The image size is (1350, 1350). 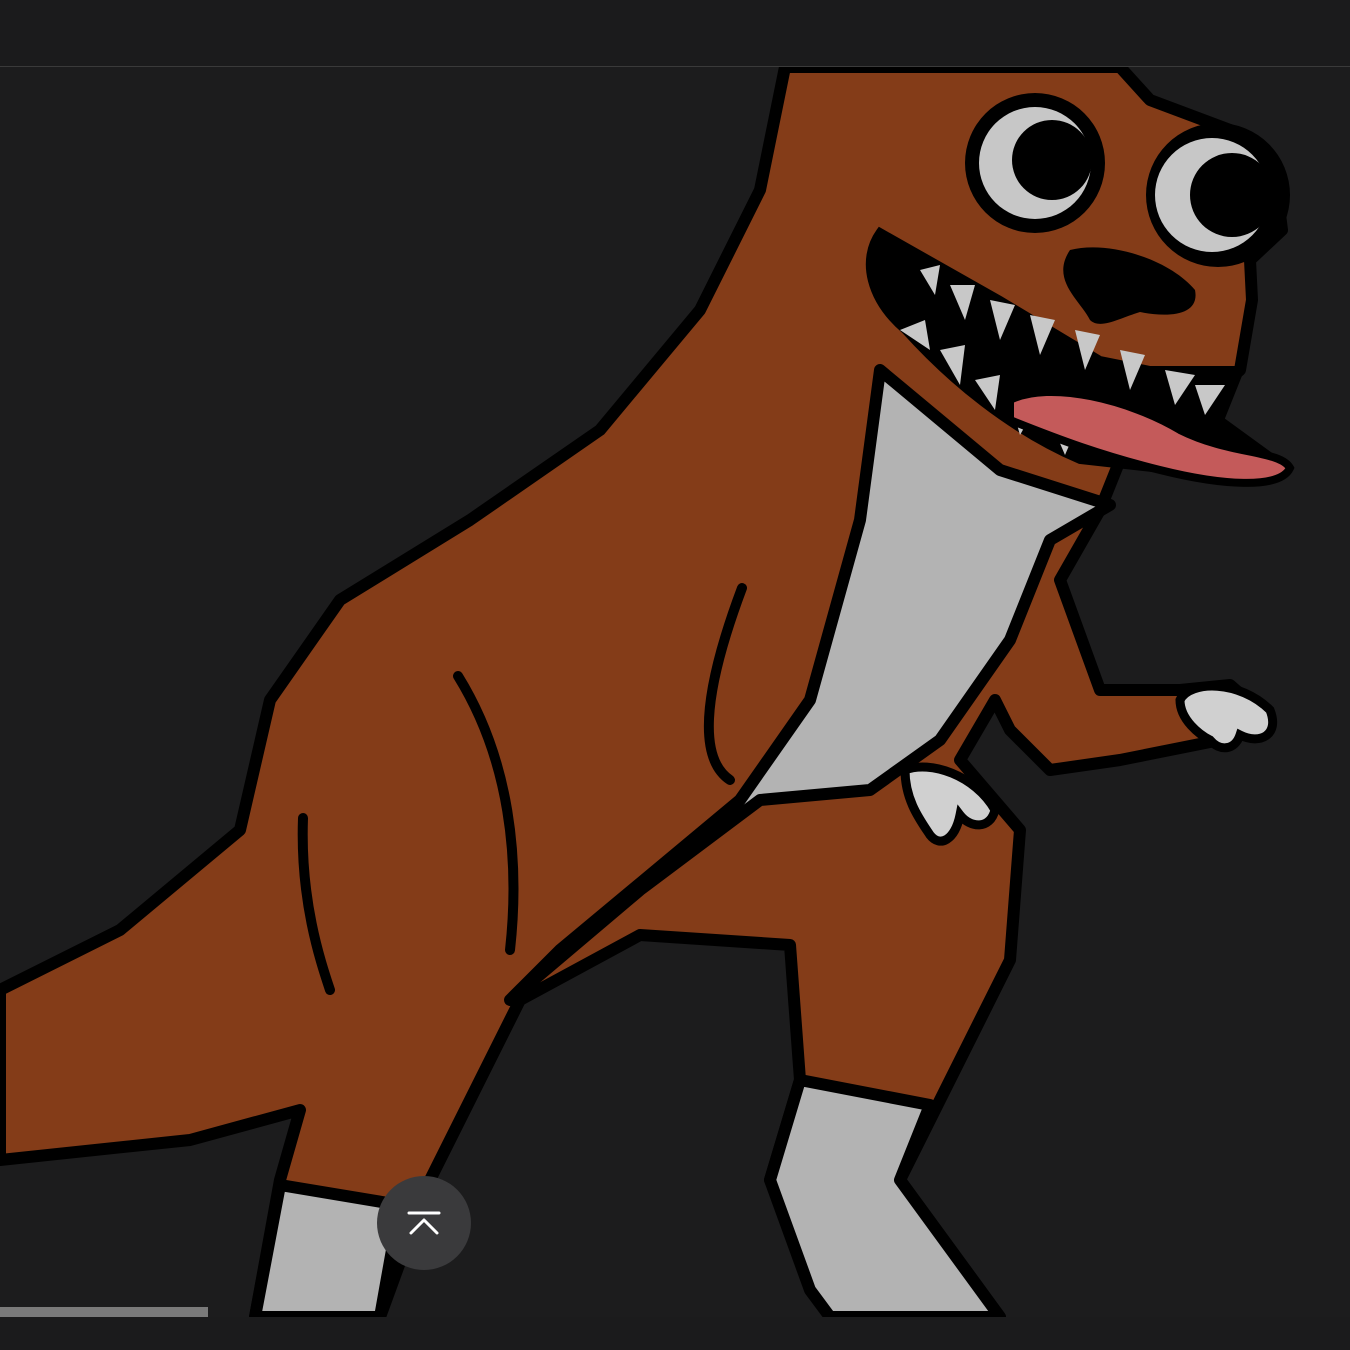 I want to click on progress-track, so click(x=675, y=1312).